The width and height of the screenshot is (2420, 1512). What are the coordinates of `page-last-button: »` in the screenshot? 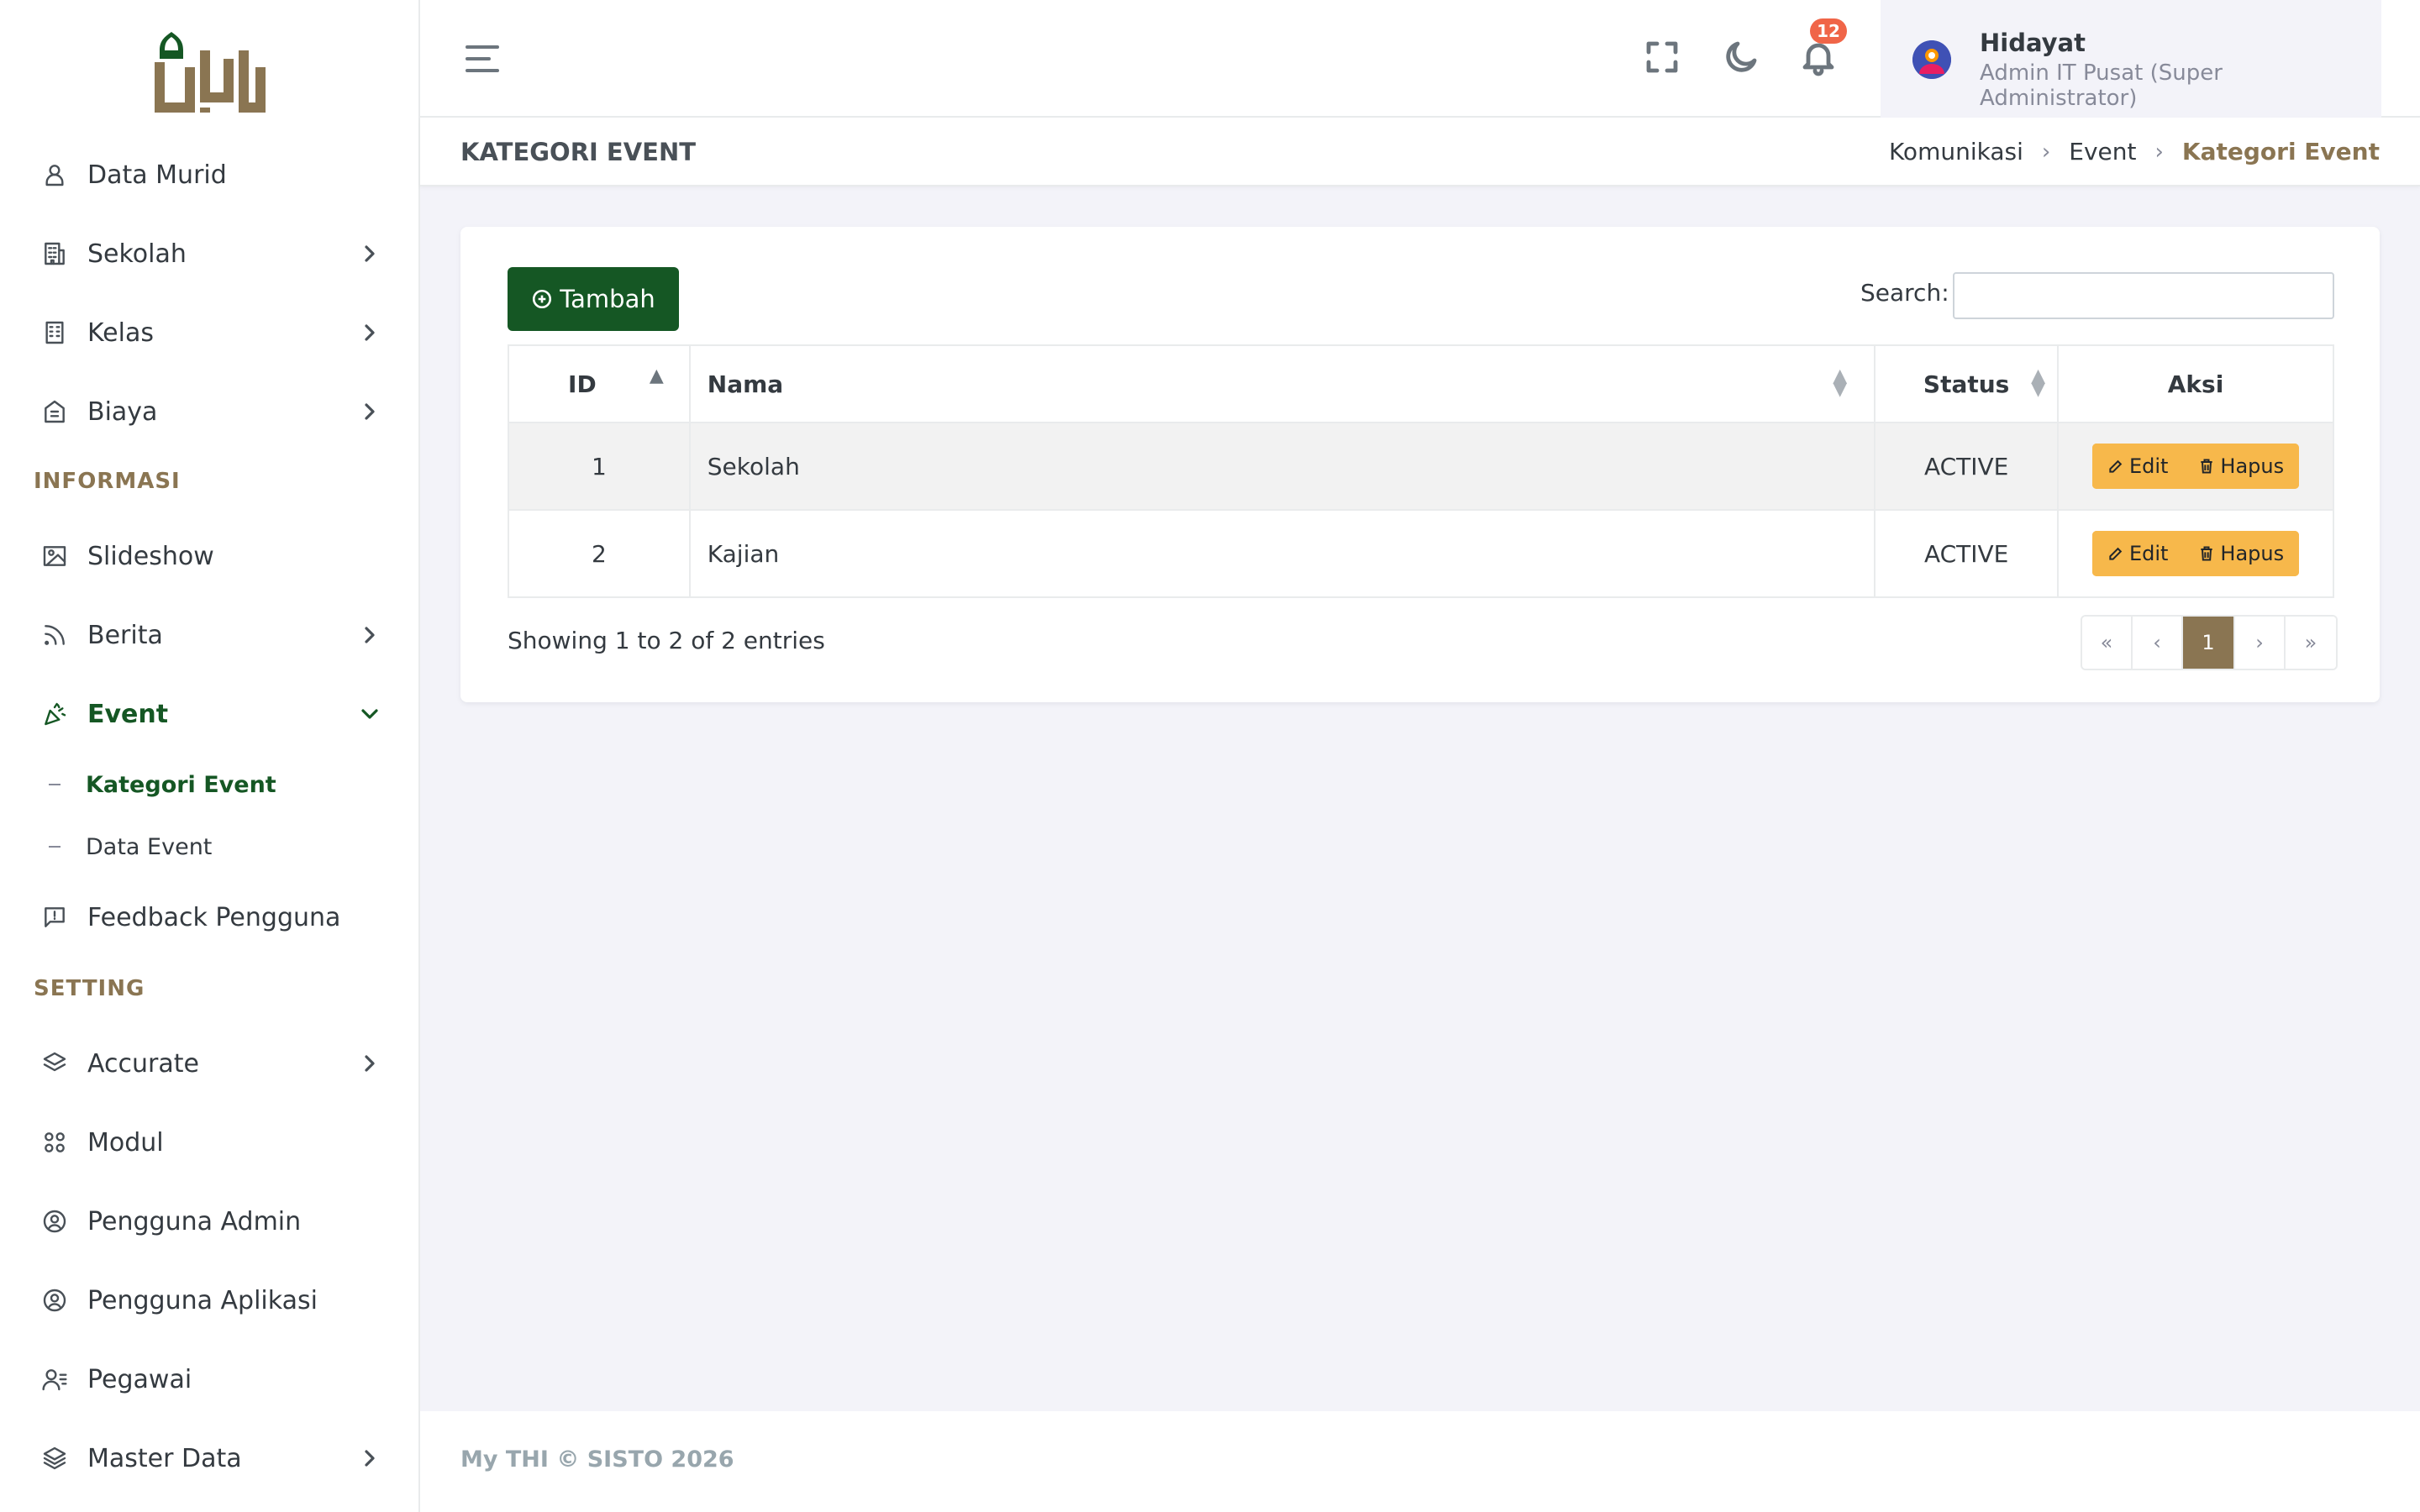 It's located at (2311, 643).